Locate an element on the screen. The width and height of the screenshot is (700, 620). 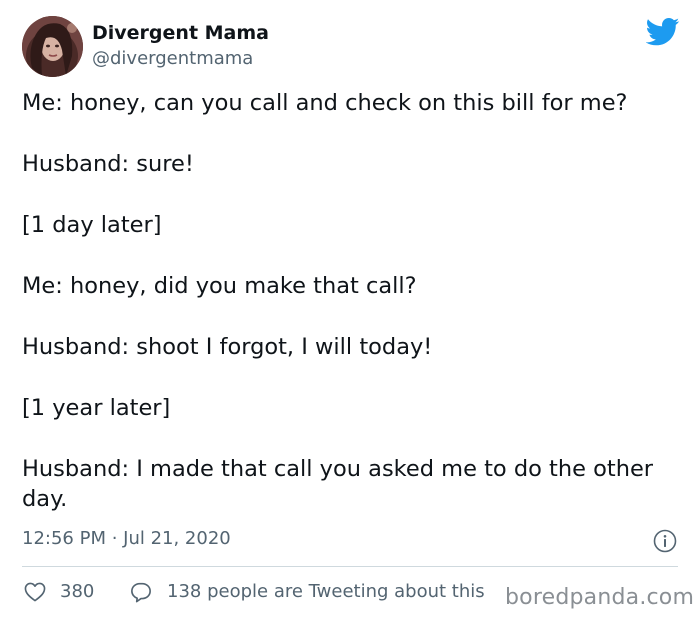
tweet-line: [1 year later] is located at coordinates (96, 408).